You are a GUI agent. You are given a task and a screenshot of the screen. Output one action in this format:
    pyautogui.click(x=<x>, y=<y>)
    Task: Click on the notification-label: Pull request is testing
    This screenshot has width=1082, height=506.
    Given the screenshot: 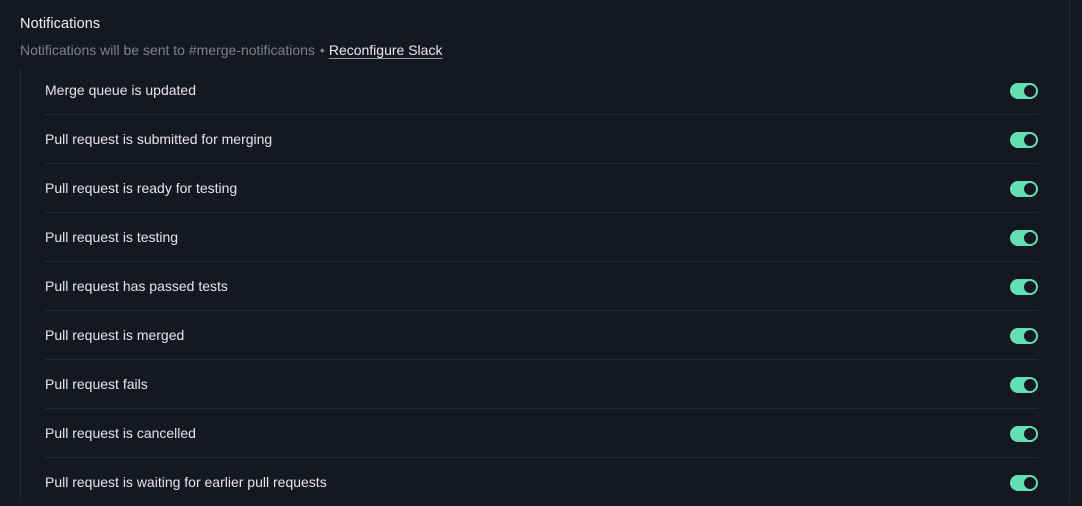 What is the action you would take?
    pyautogui.click(x=112, y=237)
    